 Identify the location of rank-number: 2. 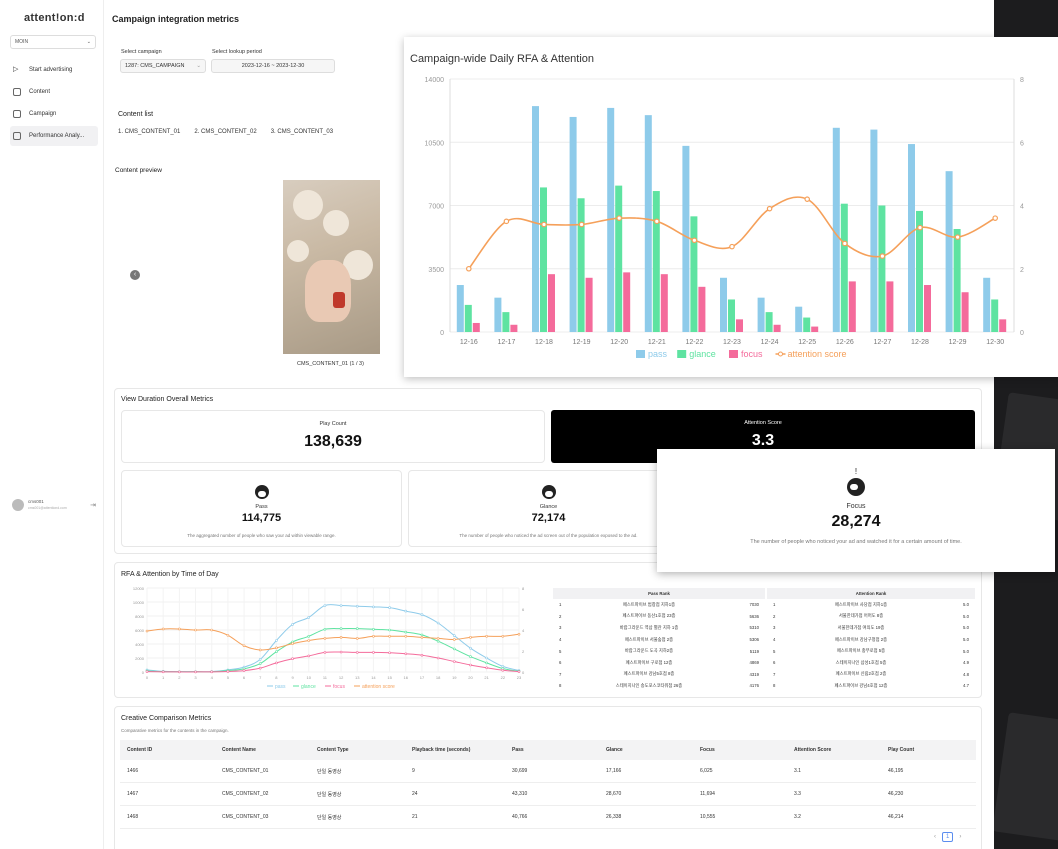
(774, 616).